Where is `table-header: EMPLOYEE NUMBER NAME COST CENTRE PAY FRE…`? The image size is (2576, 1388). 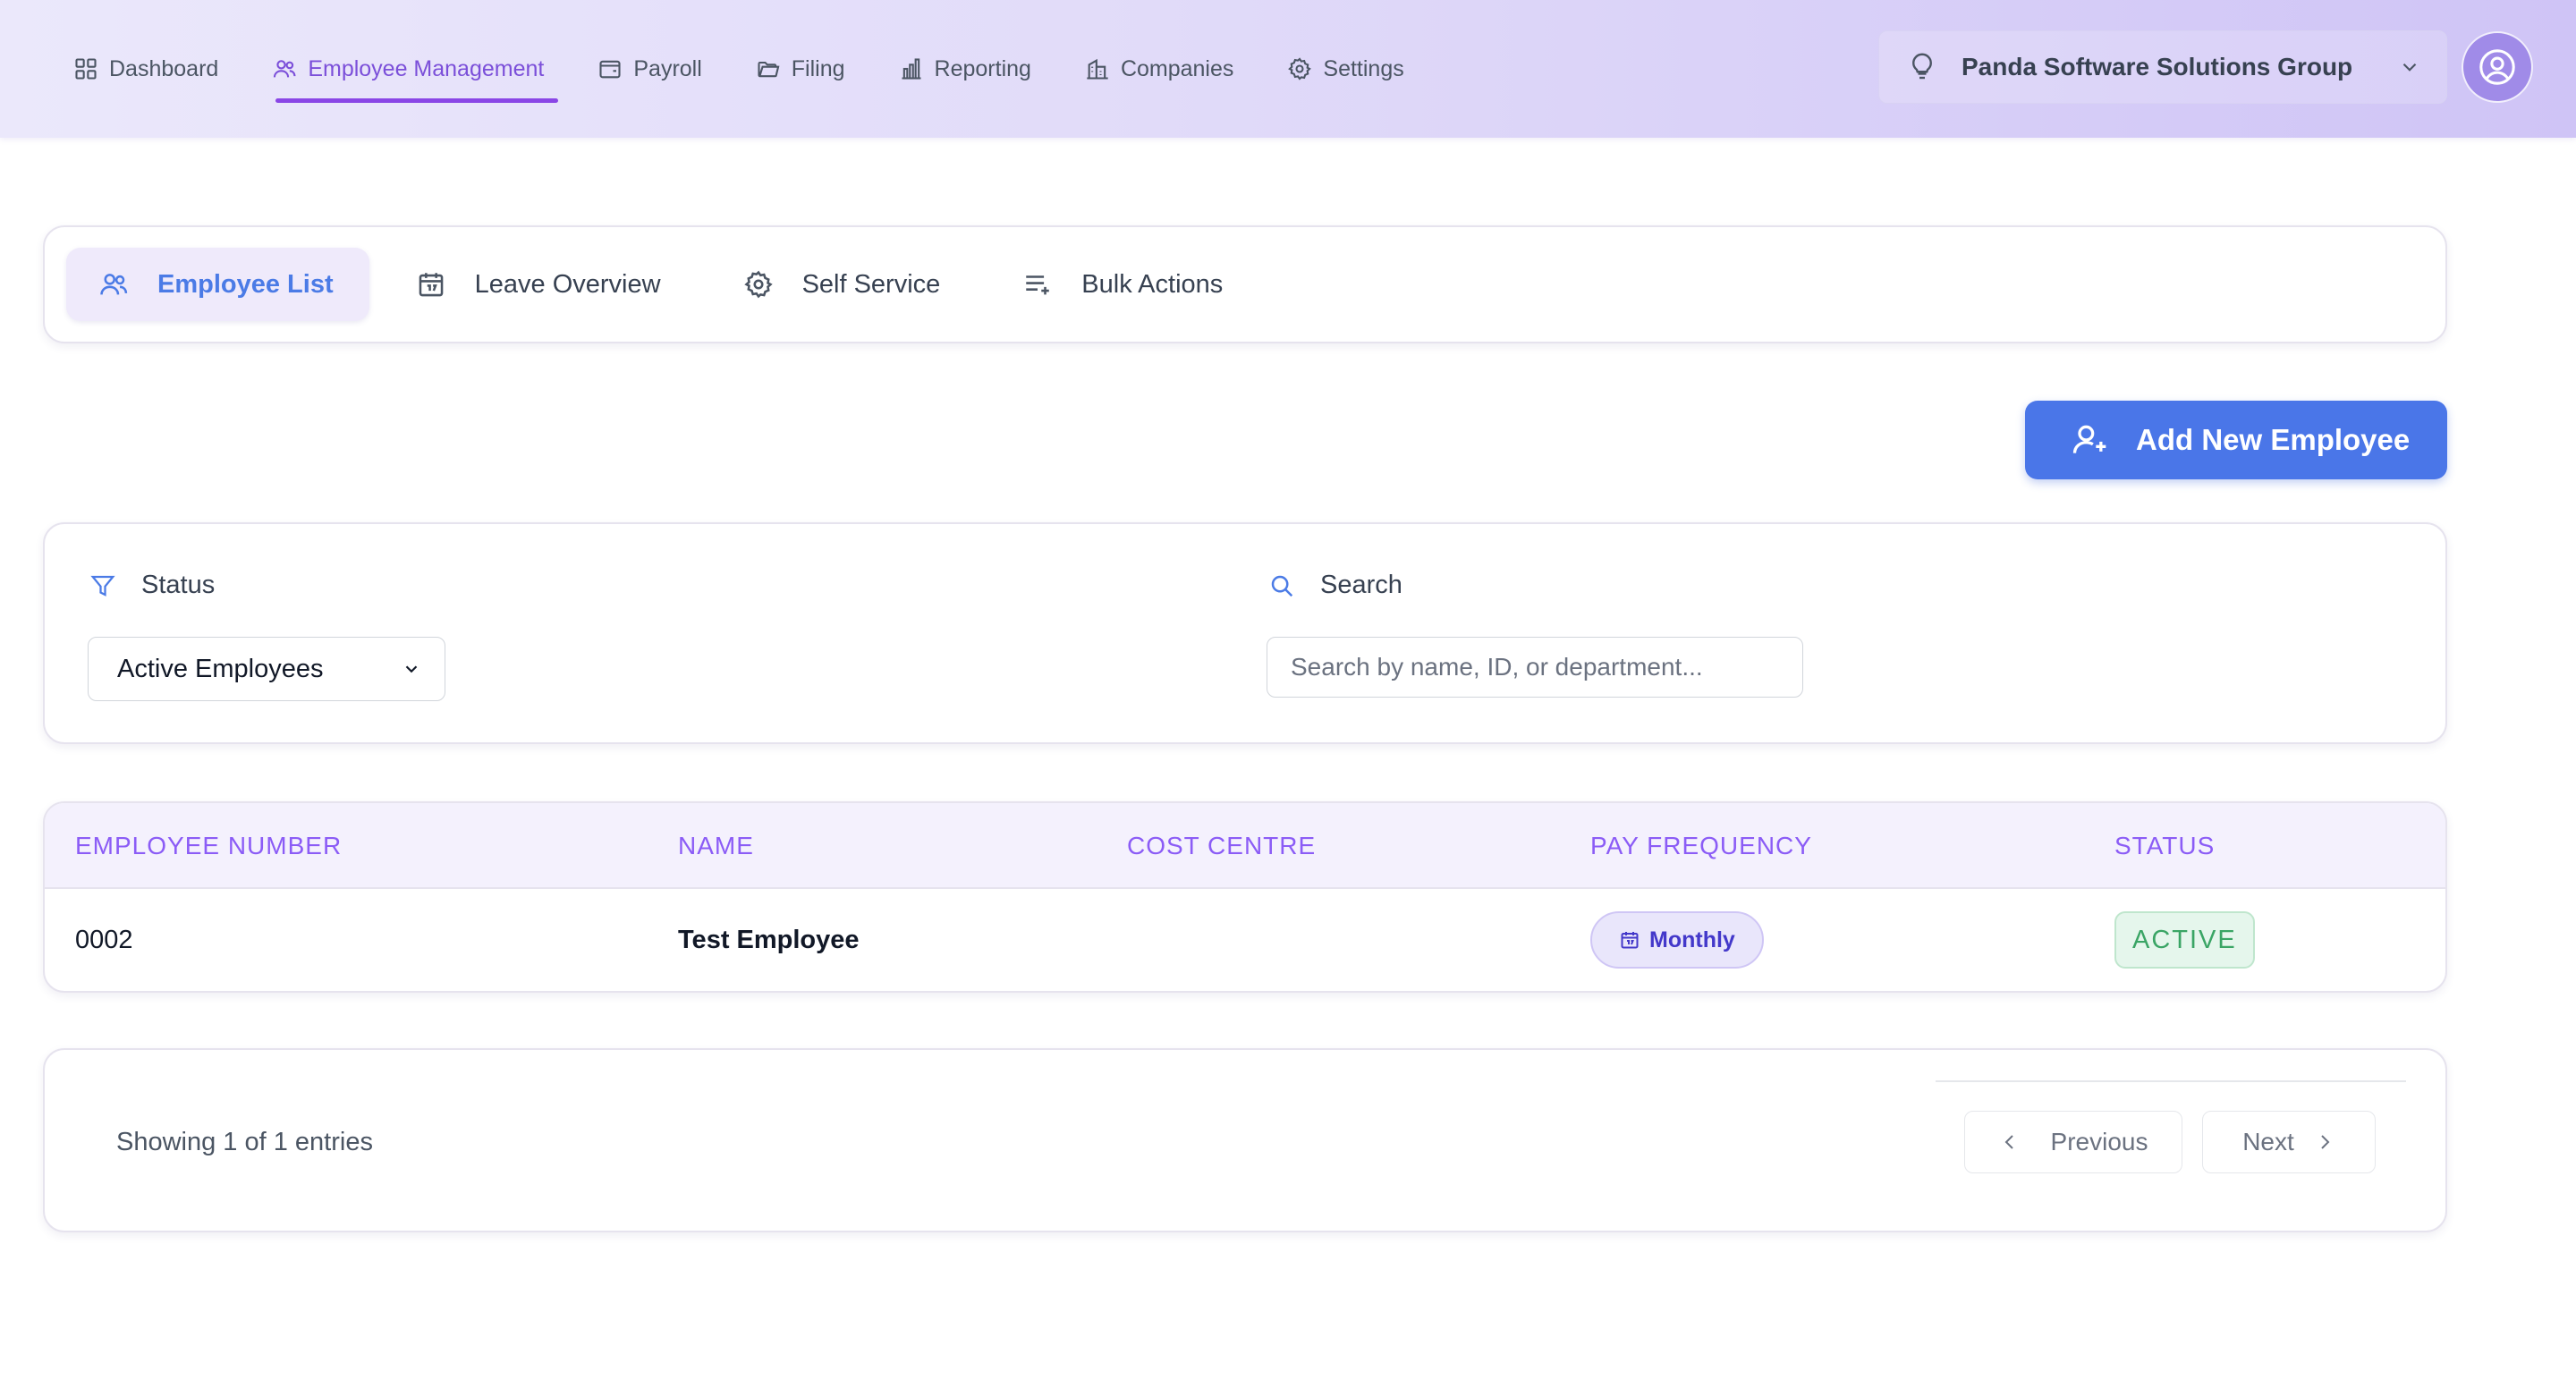 table-header: EMPLOYEE NUMBER NAME COST CENTRE PAY FRE… is located at coordinates (1245, 846).